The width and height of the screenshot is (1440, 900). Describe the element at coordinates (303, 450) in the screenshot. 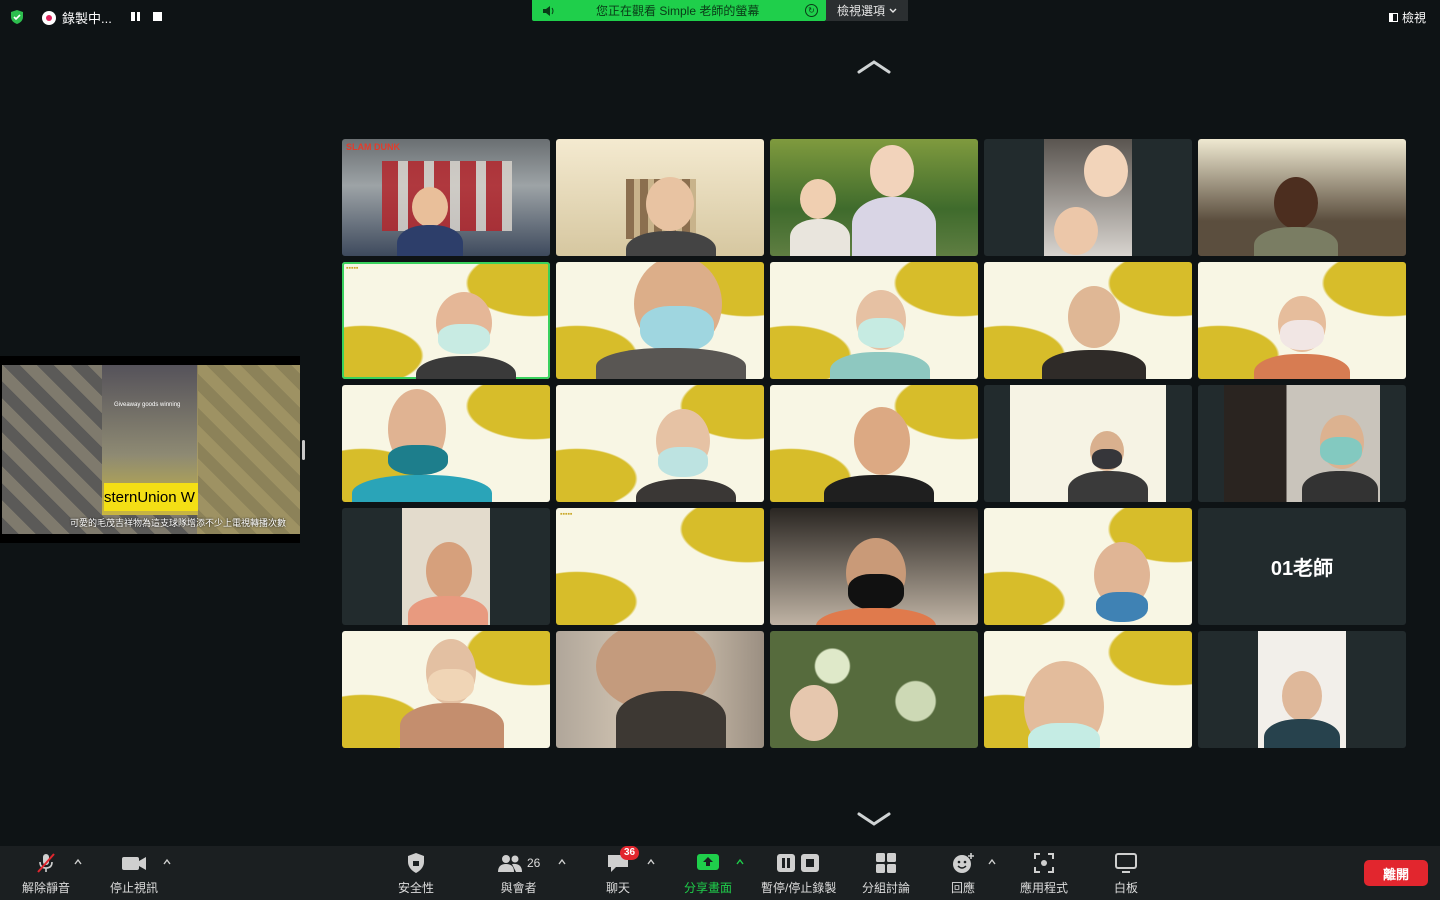

I see `resize-handle` at that location.